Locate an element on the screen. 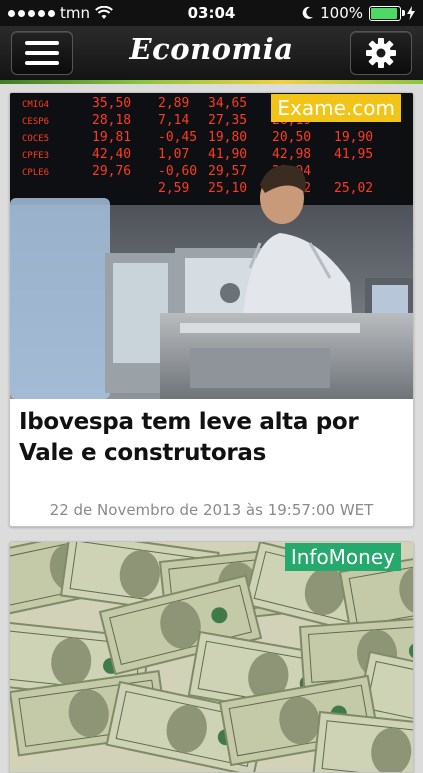 The image size is (423, 773). gear-icon is located at coordinates (381, 53).